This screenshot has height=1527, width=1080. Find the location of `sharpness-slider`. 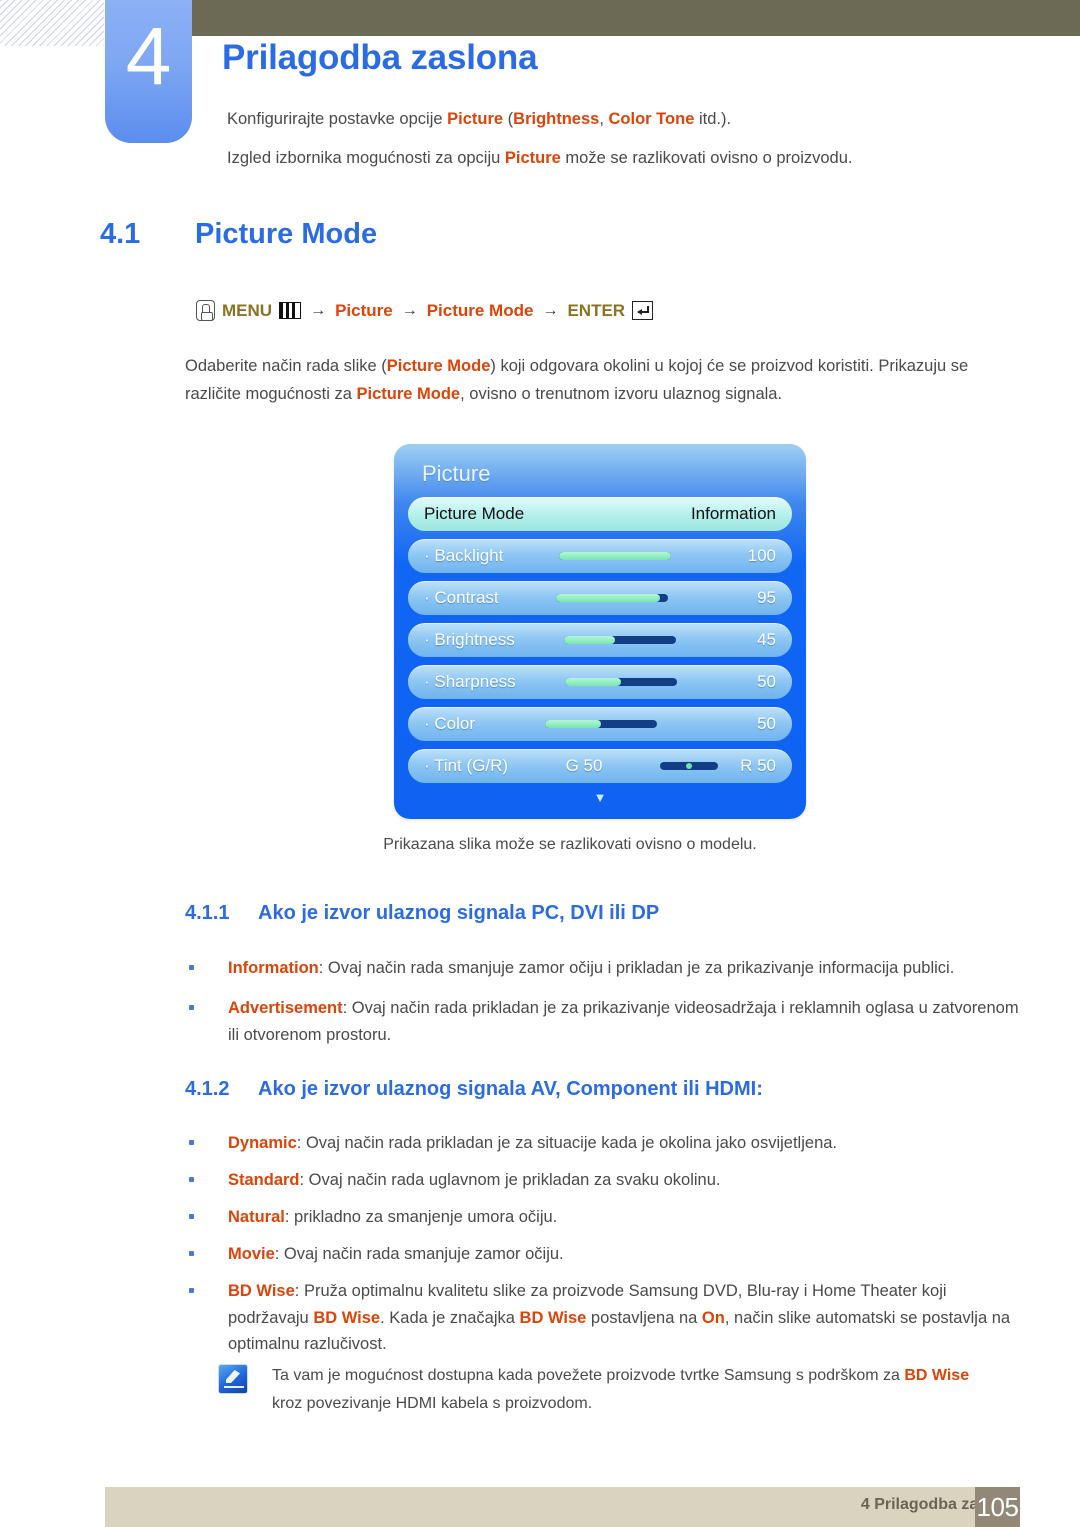

sharpness-slider is located at coordinates (620, 682).